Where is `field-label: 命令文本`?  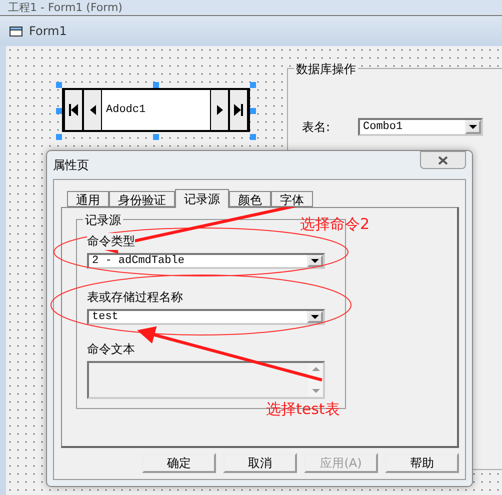
field-label: 命令文本 is located at coordinates (111, 349).